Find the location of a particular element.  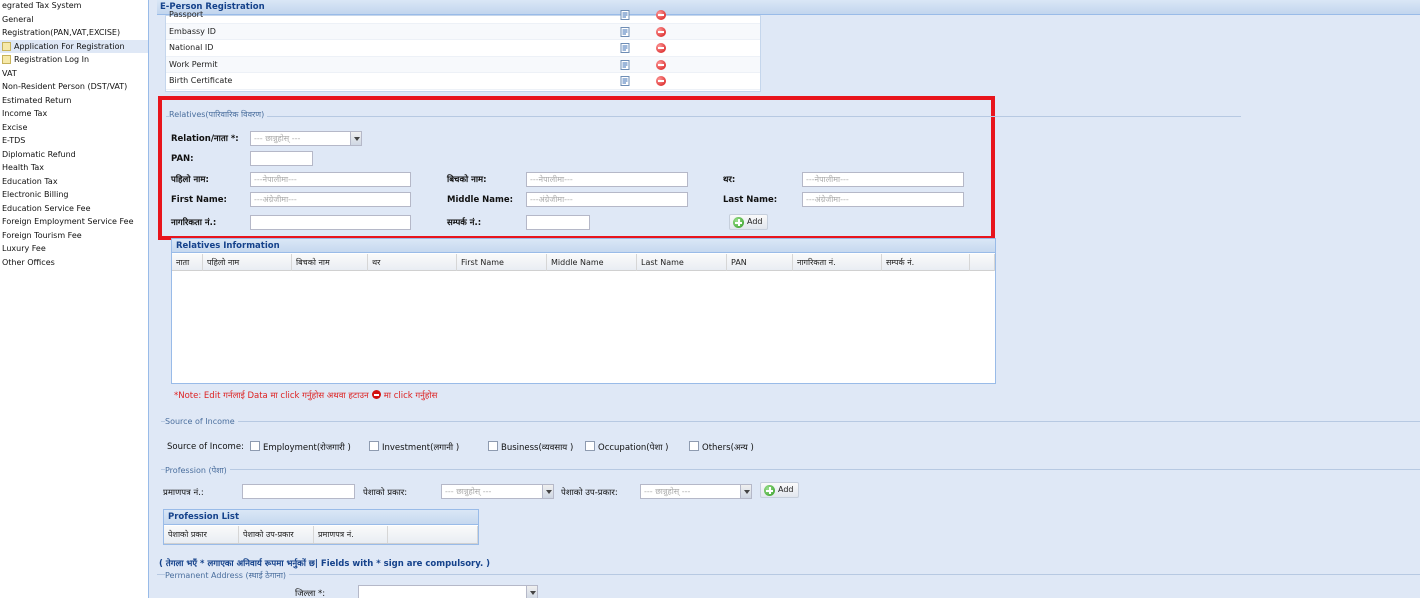

column-header: PAN is located at coordinates (760, 262).